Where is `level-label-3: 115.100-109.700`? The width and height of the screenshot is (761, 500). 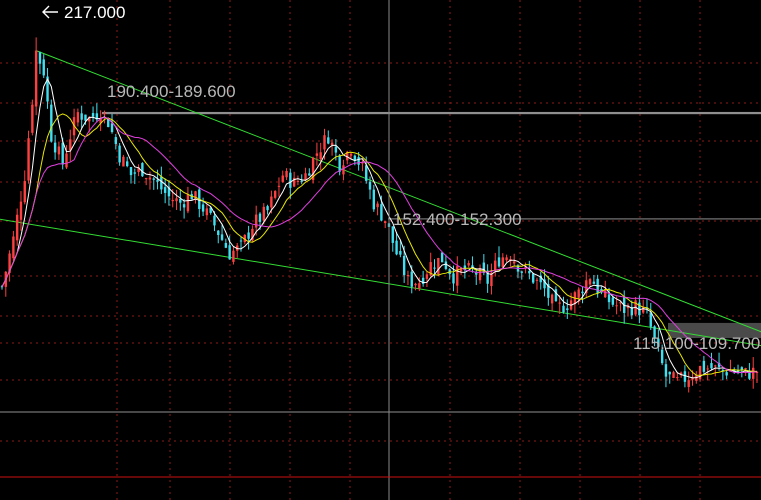
level-label-3: 115.100-109.700 is located at coordinates (696, 343).